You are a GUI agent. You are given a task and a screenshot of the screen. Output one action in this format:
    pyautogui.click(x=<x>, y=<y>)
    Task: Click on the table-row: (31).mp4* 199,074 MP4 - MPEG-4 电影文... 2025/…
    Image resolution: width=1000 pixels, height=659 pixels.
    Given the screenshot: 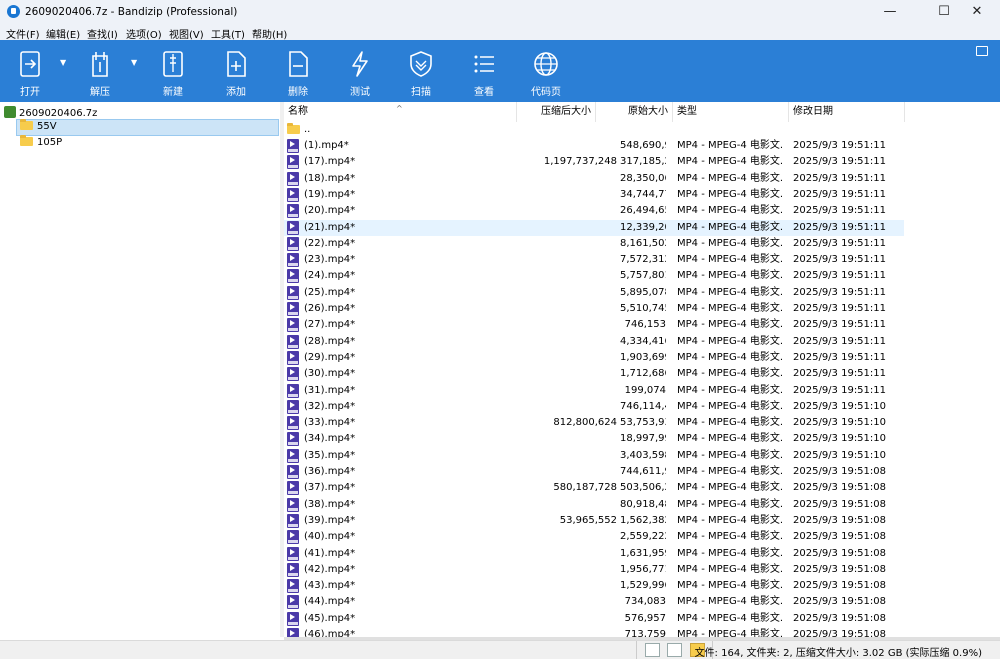 What is the action you would take?
    pyautogui.click(x=594, y=391)
    